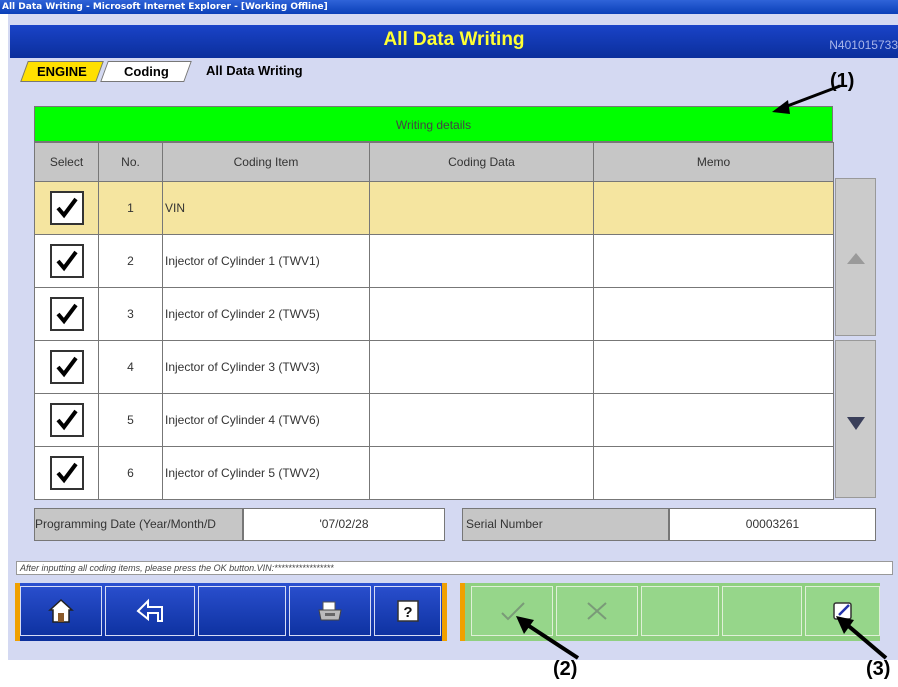 The width and height of the screenshot is (898, 687). I want to click on back-button, so click(150, 611).